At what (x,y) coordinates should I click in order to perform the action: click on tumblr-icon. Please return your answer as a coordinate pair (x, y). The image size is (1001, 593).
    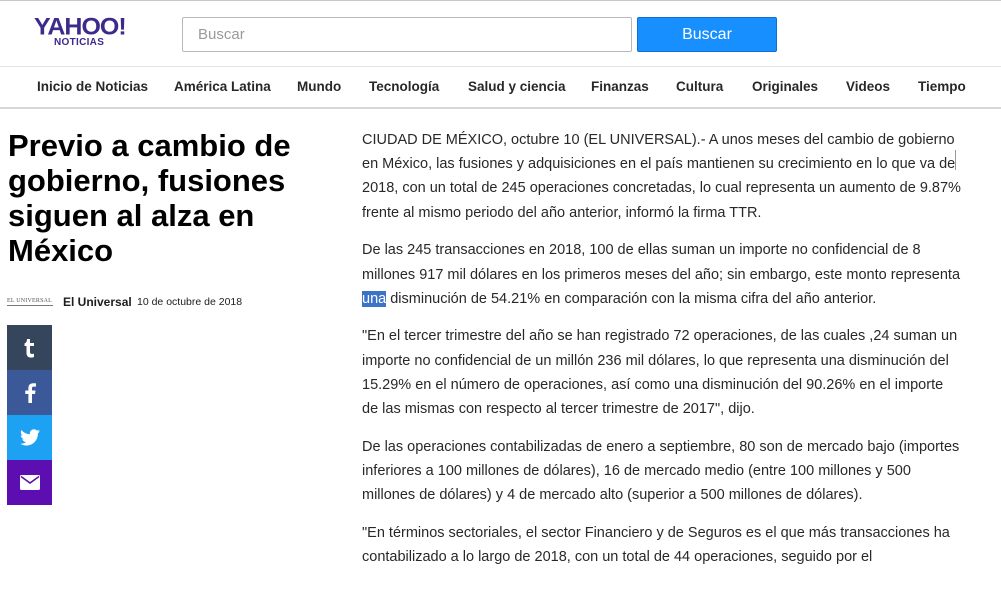
    Looking at the image, I should click on (29, 348).